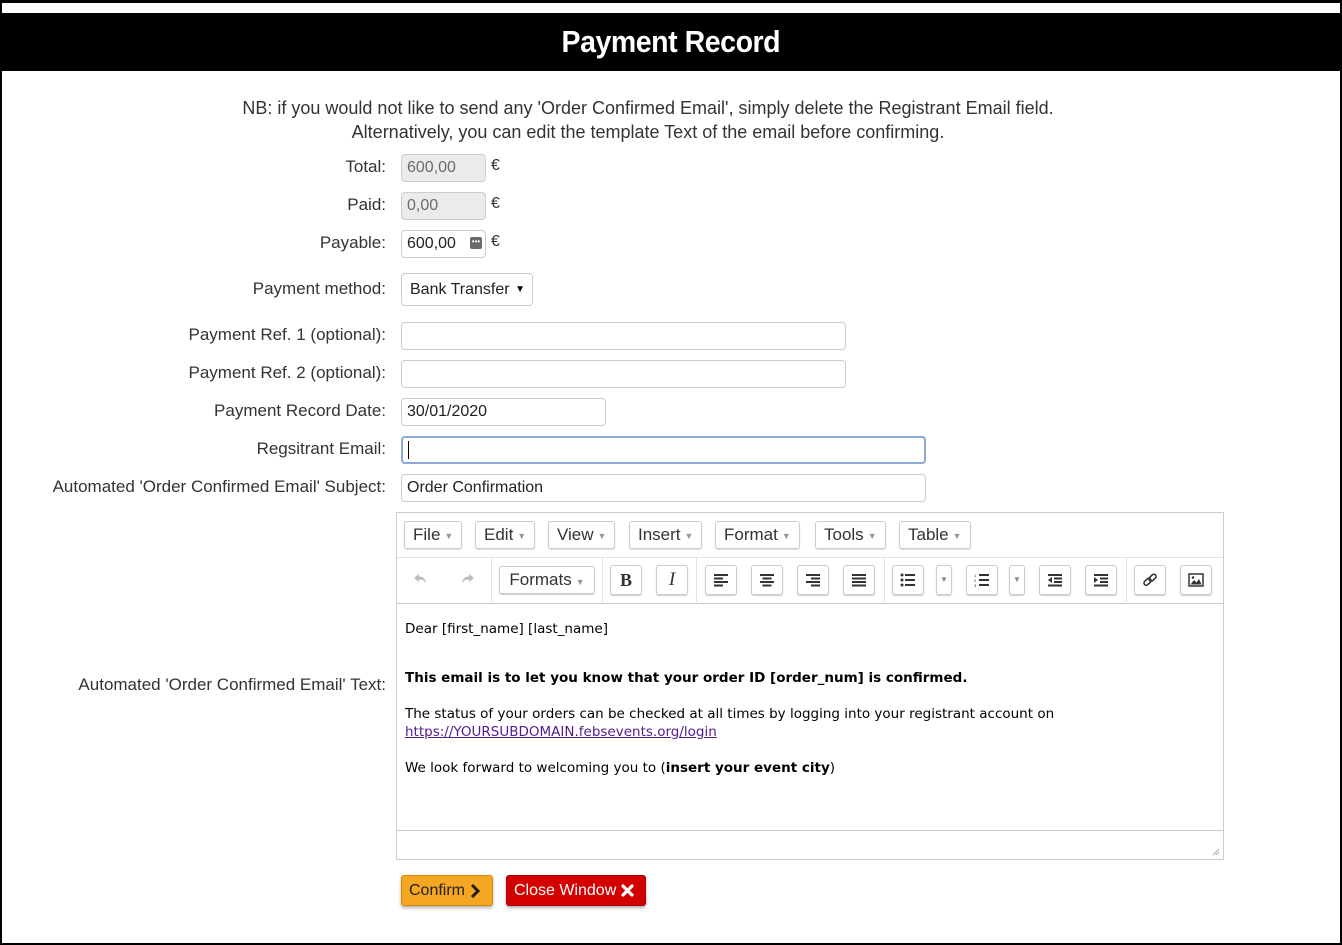 The height and width of the screenshot is (945, 1342). I want to click on record-date-label: Payment Record Date:, so click(300, 410).